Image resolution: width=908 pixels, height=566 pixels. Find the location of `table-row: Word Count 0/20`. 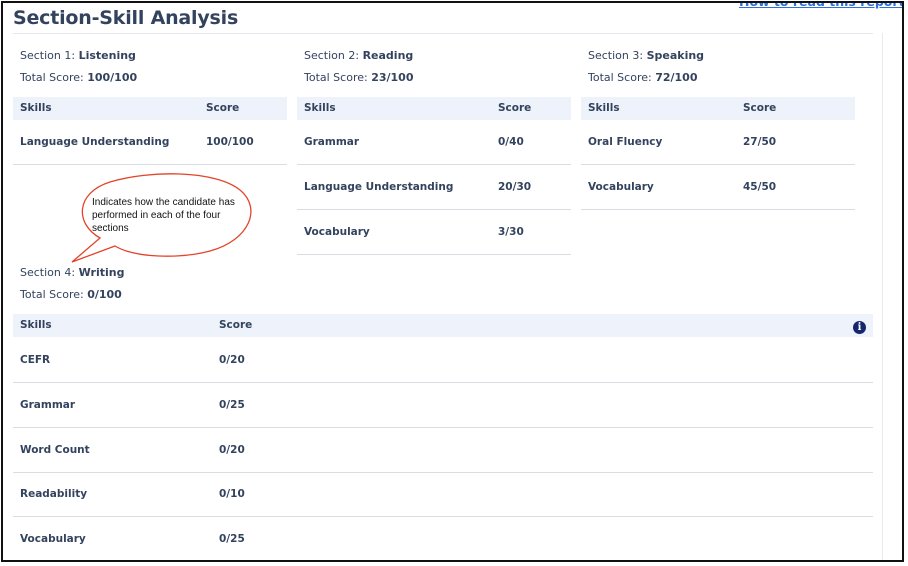

table-row: Word Count 0/20 is located at coordinates (443, 450).